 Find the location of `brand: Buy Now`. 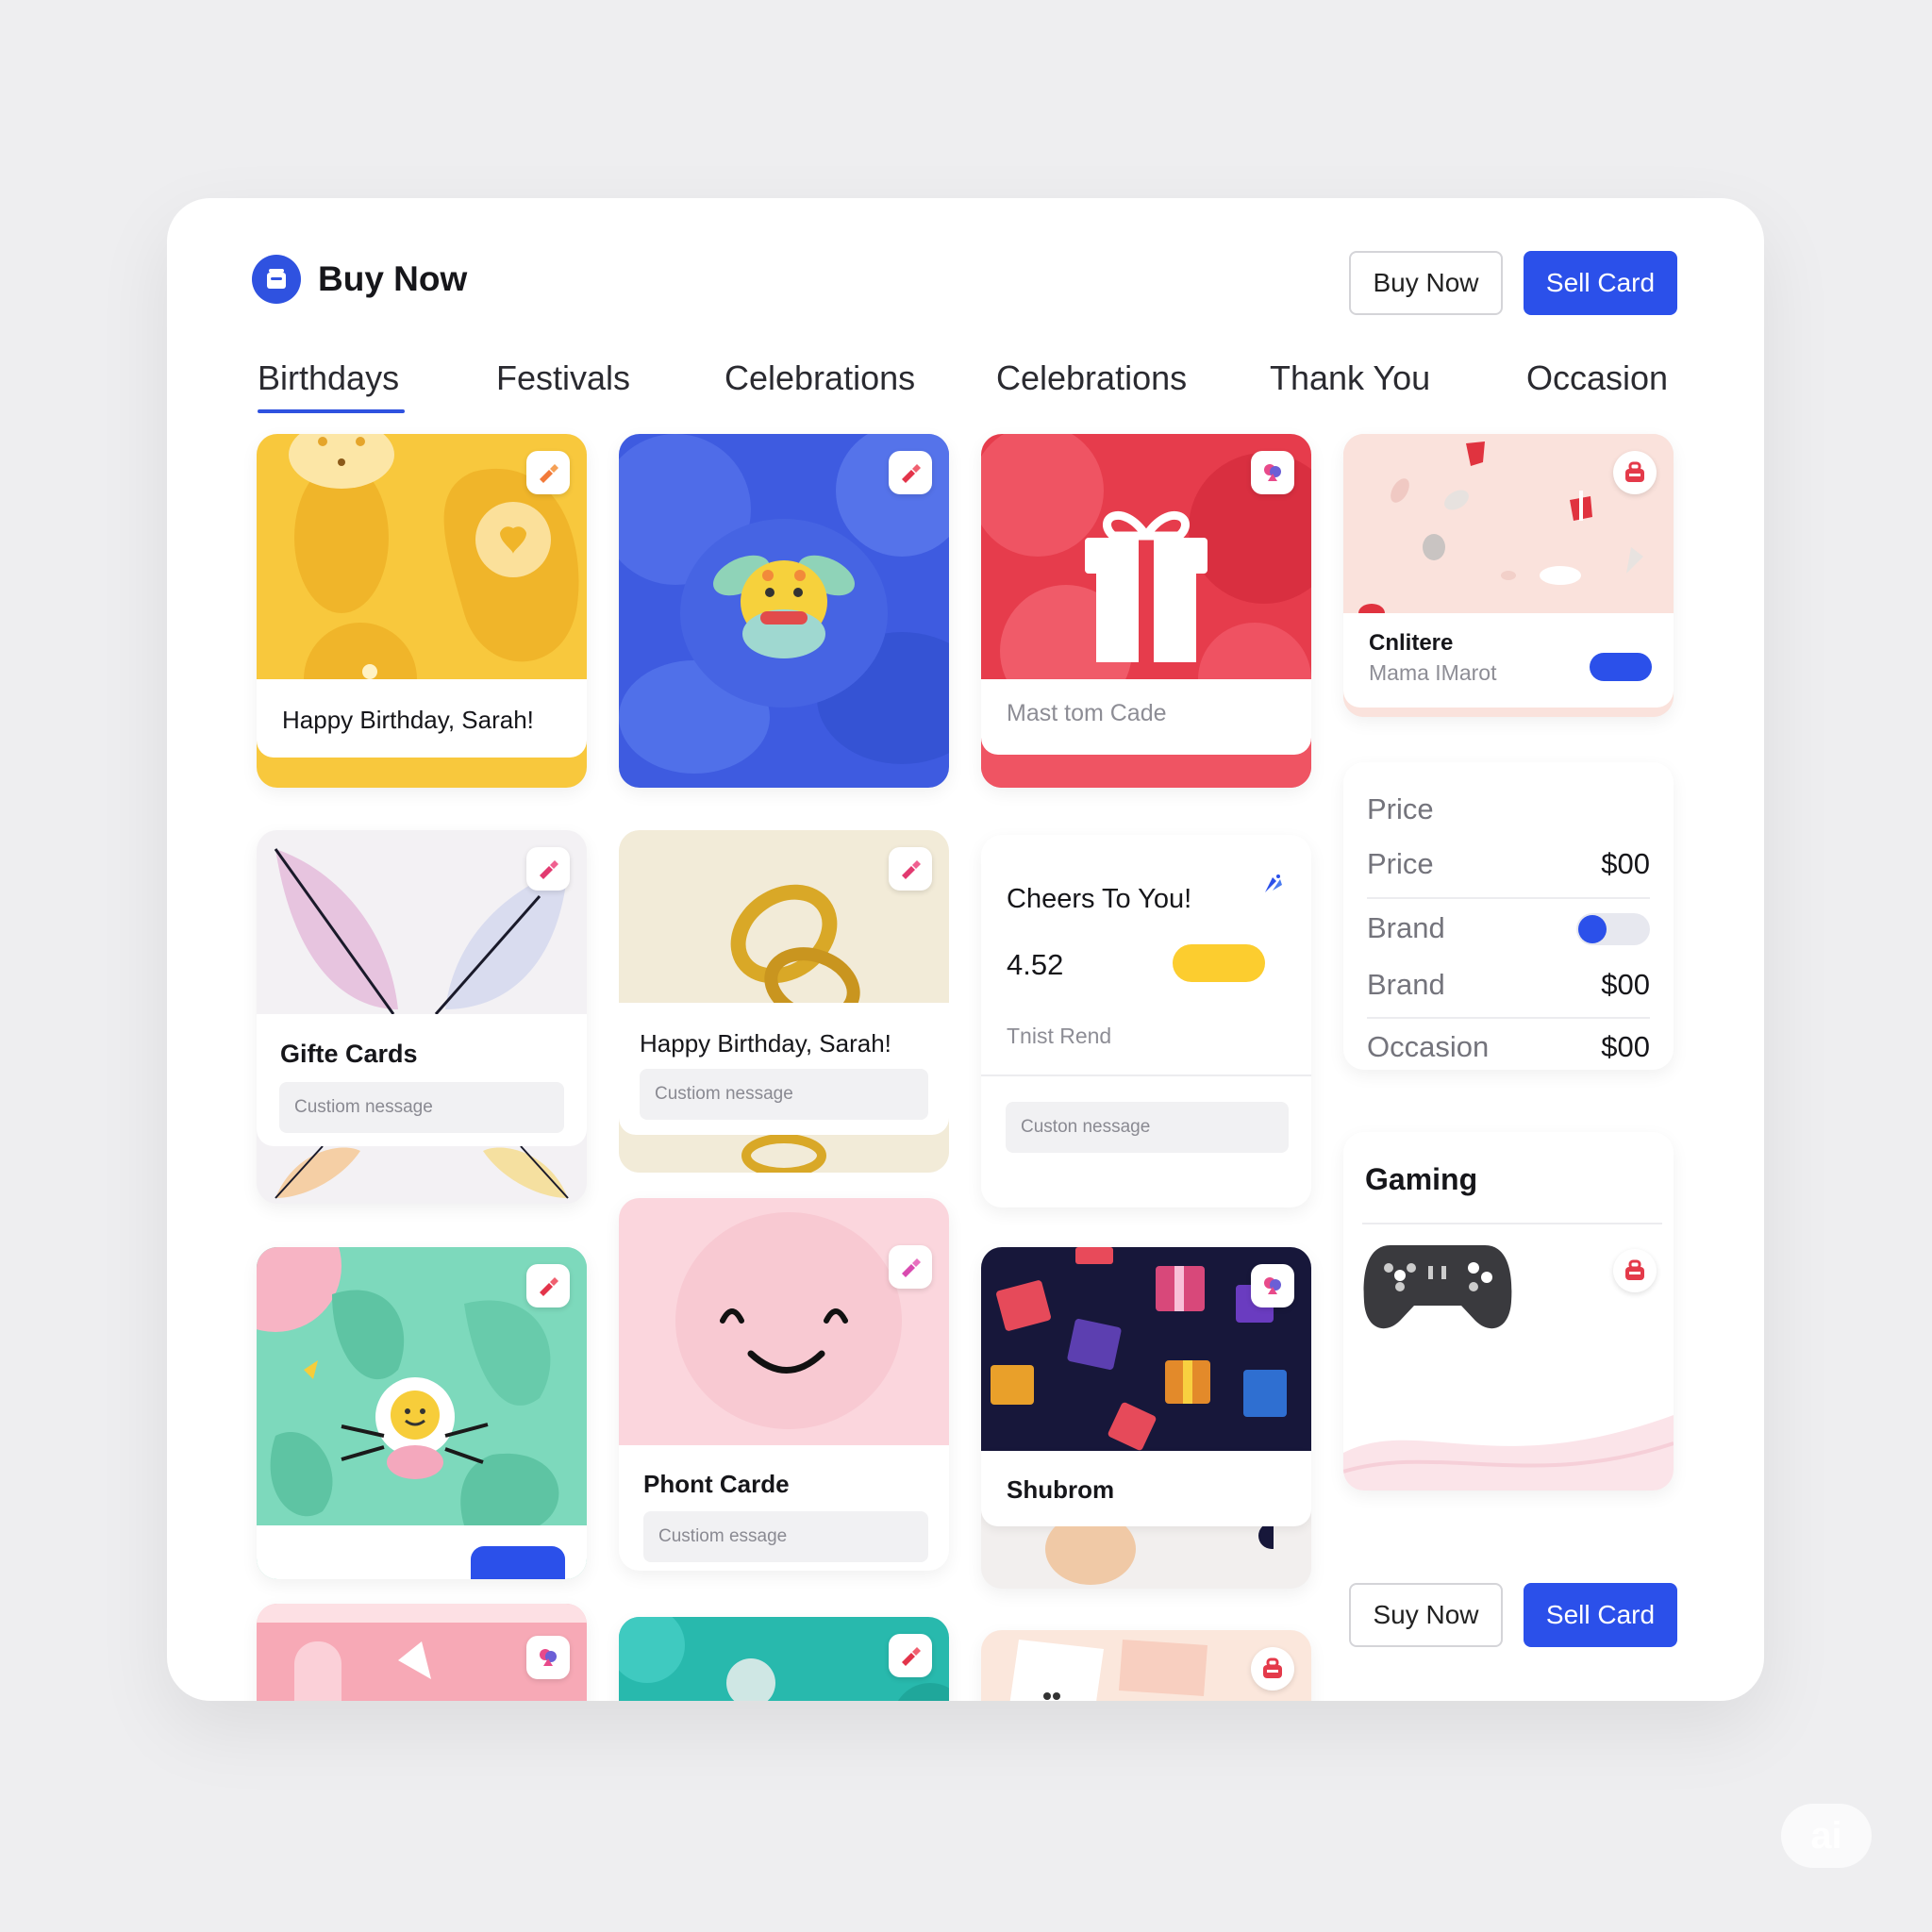

brand: Buy Now is located at coordinates (359, 279).